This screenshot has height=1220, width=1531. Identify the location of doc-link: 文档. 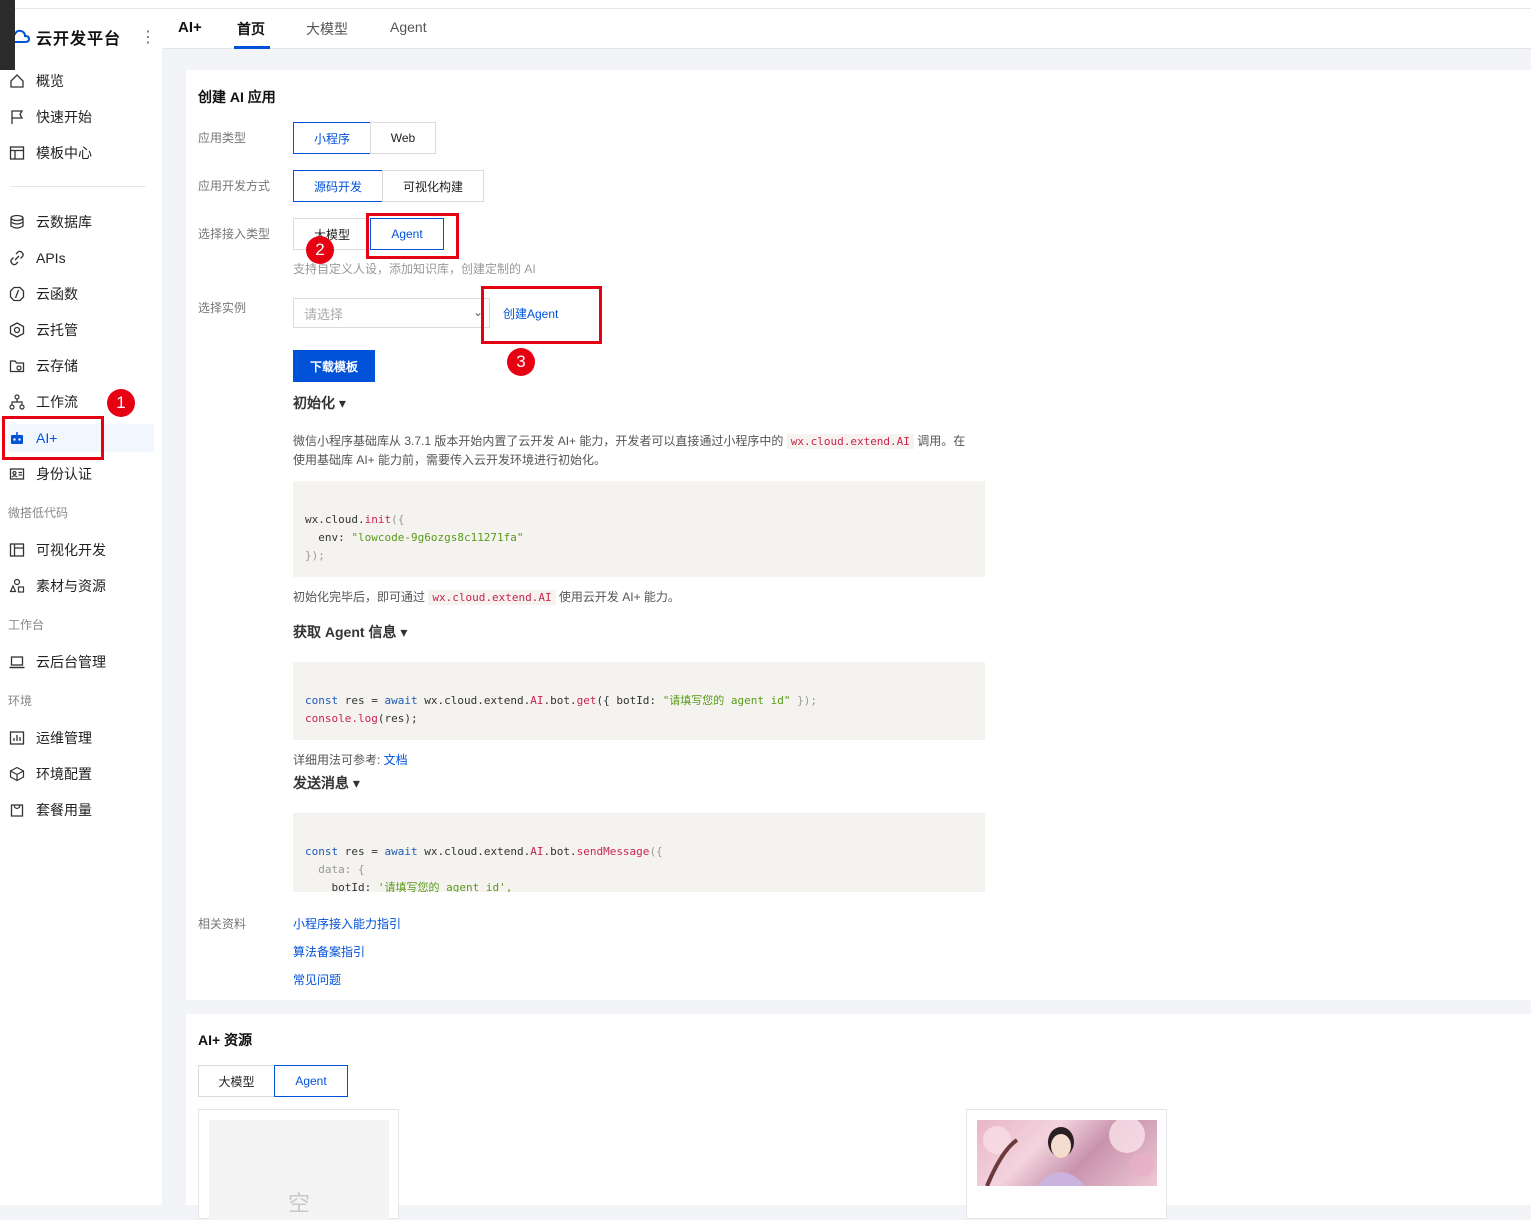
(396, 760).